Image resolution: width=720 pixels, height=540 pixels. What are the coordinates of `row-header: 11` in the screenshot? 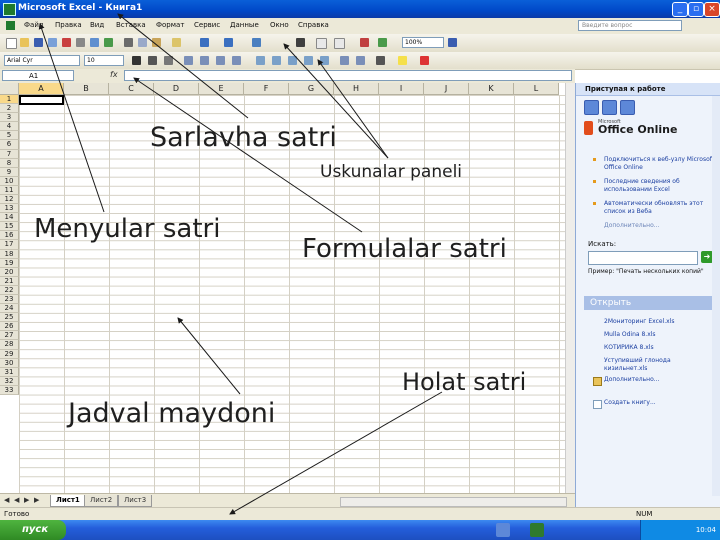 It's located at (9, 190).